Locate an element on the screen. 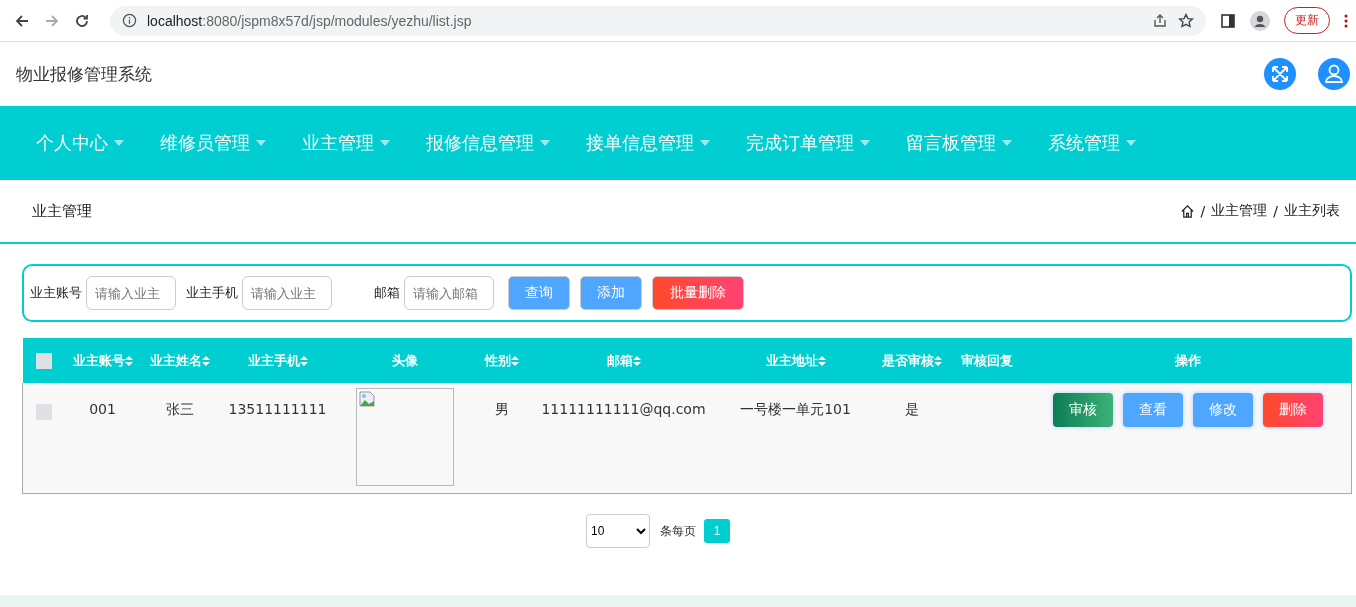  row-checkbox is located at coordinates (43, 412).